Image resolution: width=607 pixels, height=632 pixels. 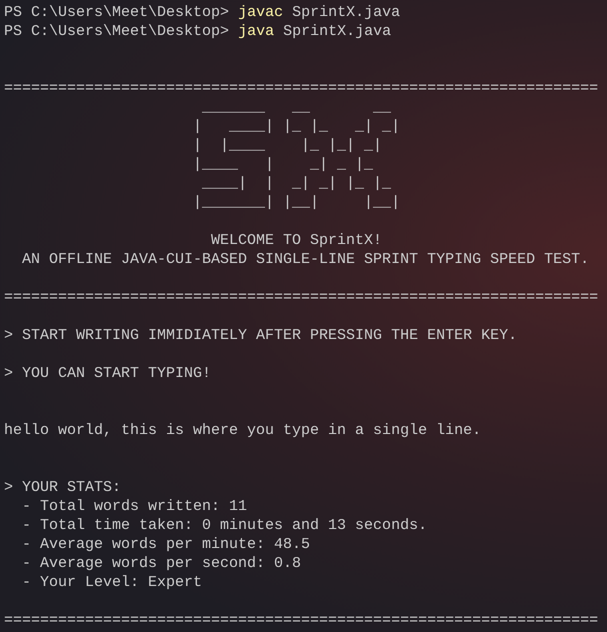 I want to click on ascii-art-line: |_______| |__| |__|, so click(x=296, y=202).